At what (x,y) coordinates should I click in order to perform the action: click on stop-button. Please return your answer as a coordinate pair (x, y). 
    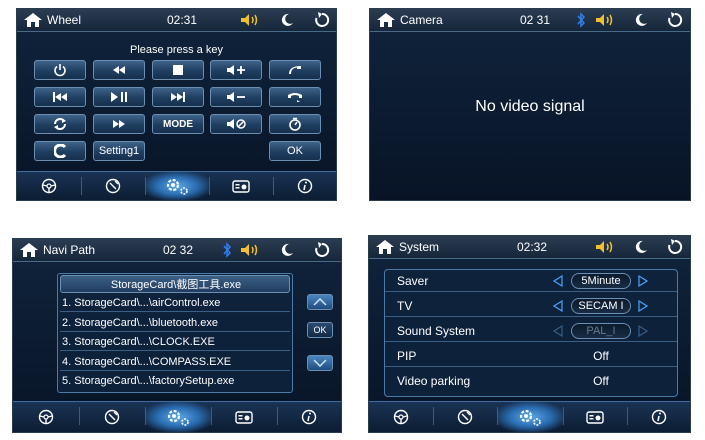
    Looking at the image, I should click on (178, 70).